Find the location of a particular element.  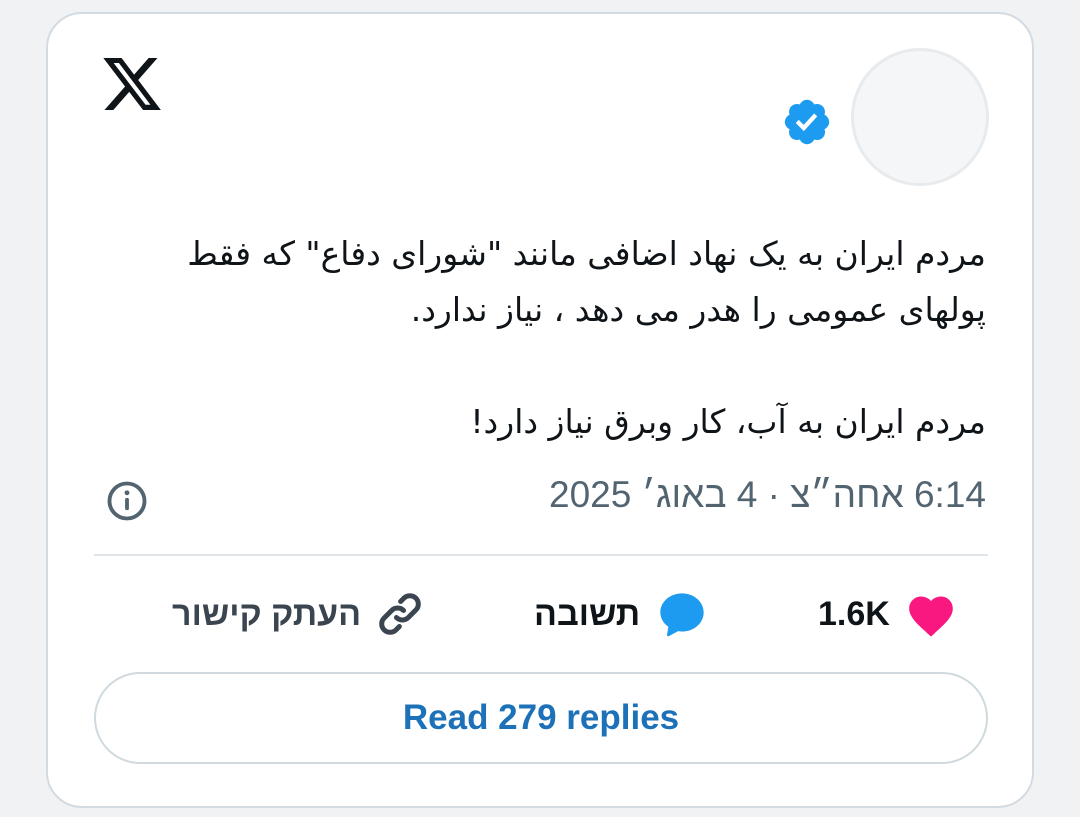

like-button: 1.6K is located at coordinates (888, 614).